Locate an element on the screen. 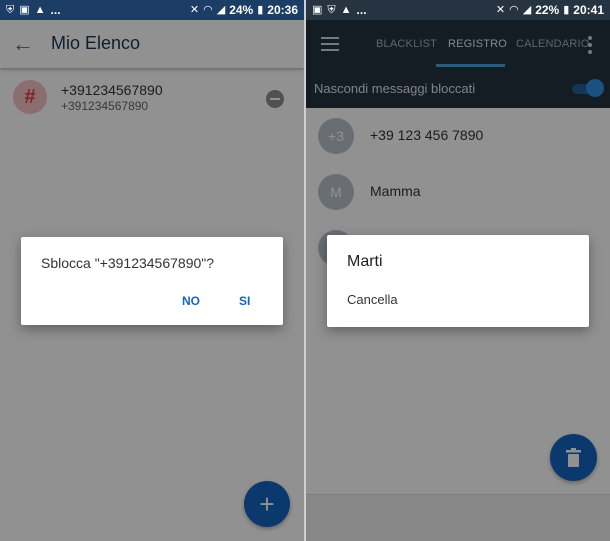 The image size is (610, 541). contact-dialog: Marti Cancella is located at coordinates (458, 281).